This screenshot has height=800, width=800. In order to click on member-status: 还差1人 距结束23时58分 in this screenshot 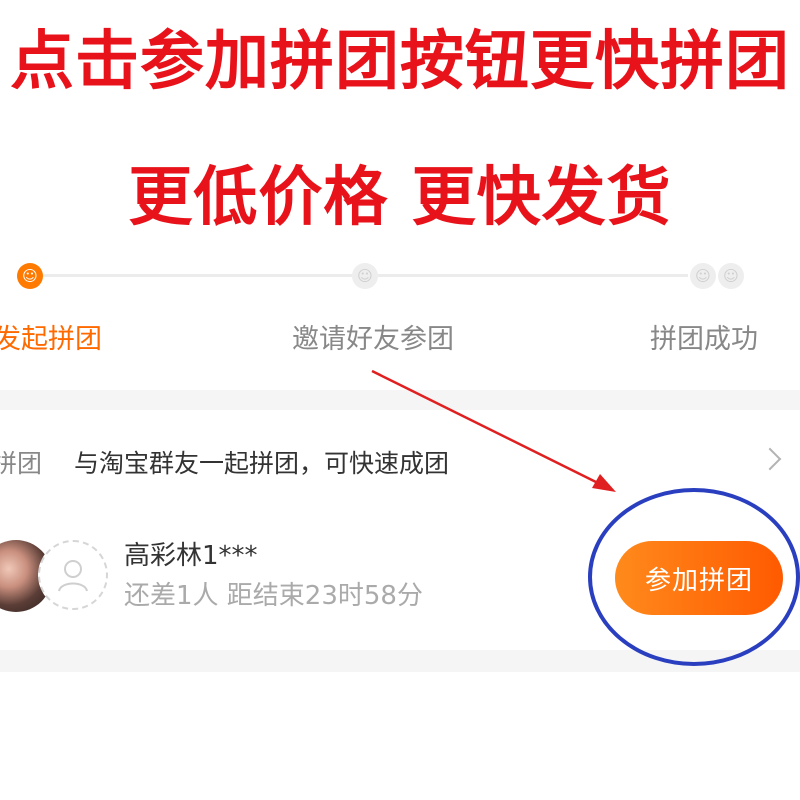, I will do `click(273, 596)`.